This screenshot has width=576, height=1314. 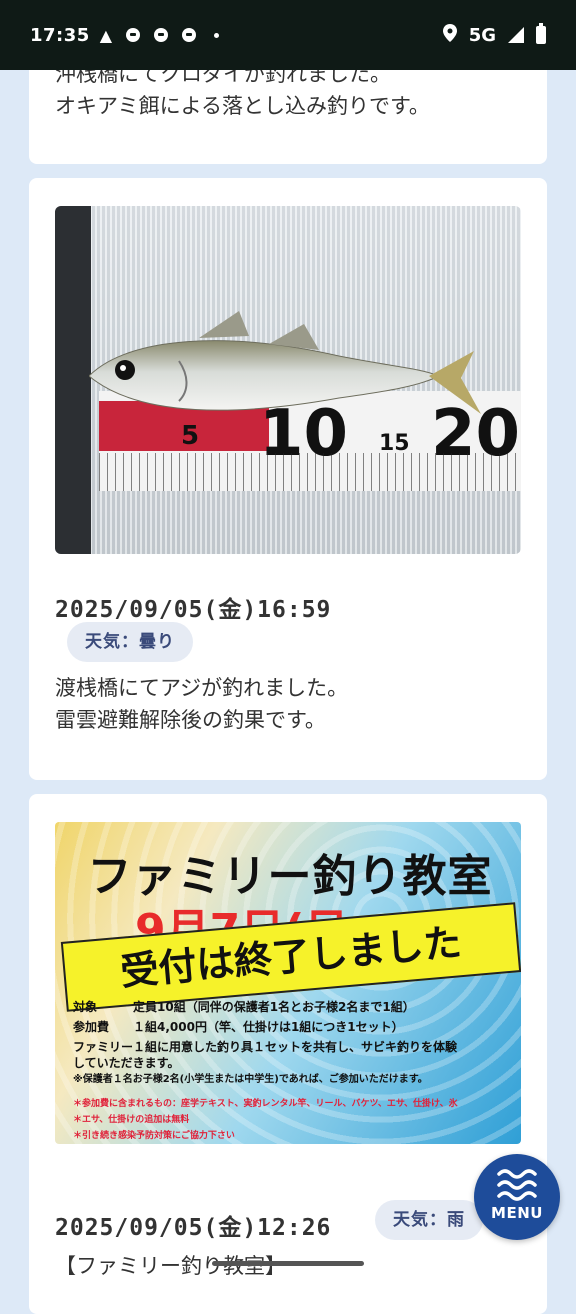 What do you see at coordinates (265, 1047) in the screenshot?
I see `flyer-line: ファミリー１組に用意した釣り具１セットを共有し、サビキ釣りを体験` at bounding box center [265, 1047].